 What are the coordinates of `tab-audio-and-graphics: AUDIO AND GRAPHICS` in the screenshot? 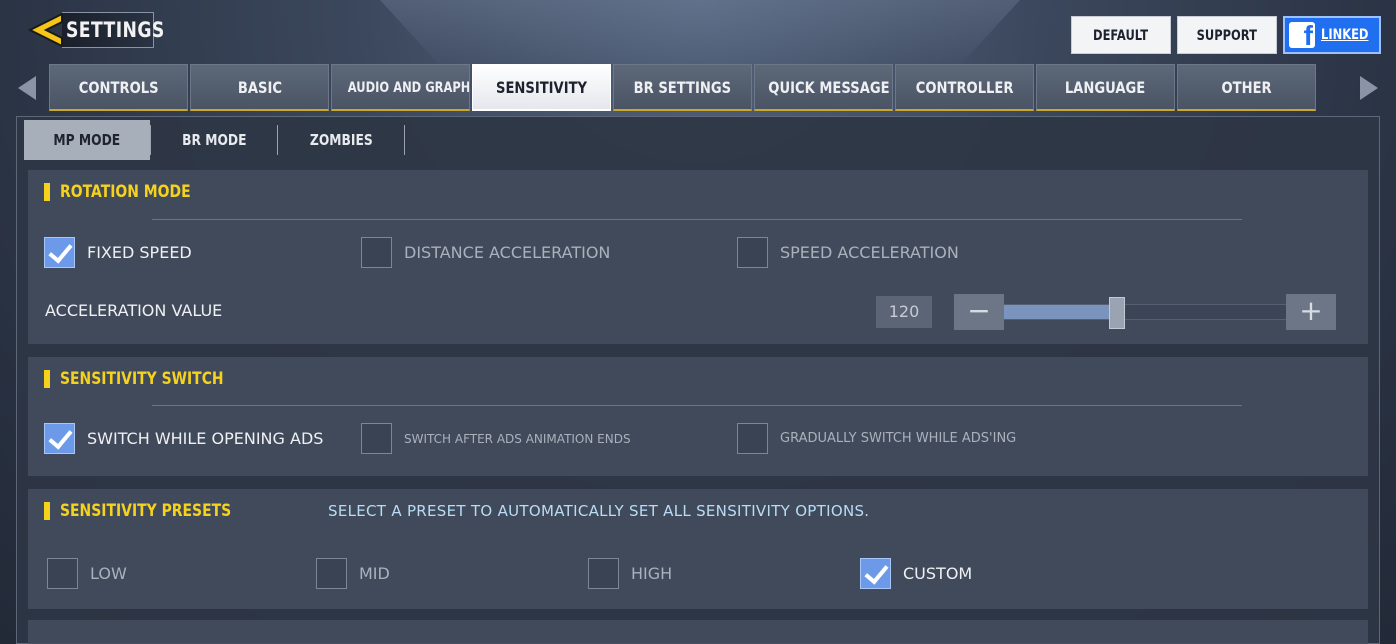 It's located at (400, 87).